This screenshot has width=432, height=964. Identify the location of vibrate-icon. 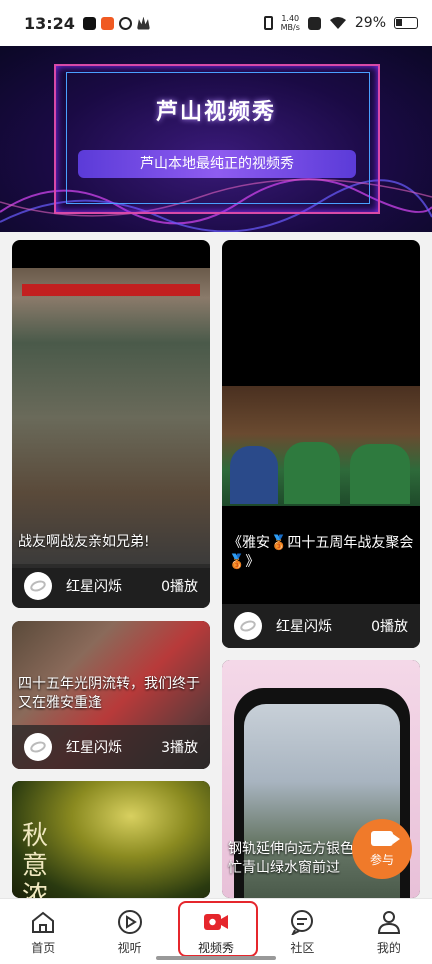
(268, 23).